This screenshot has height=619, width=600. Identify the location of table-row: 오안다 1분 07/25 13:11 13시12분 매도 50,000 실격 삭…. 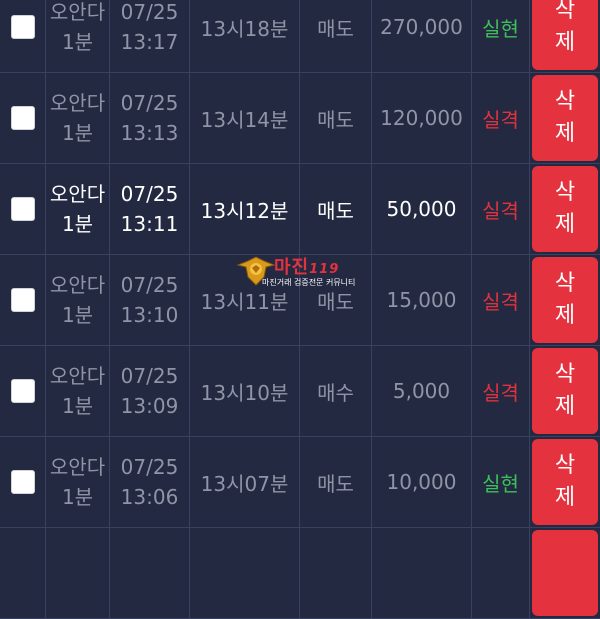
(300, 209).